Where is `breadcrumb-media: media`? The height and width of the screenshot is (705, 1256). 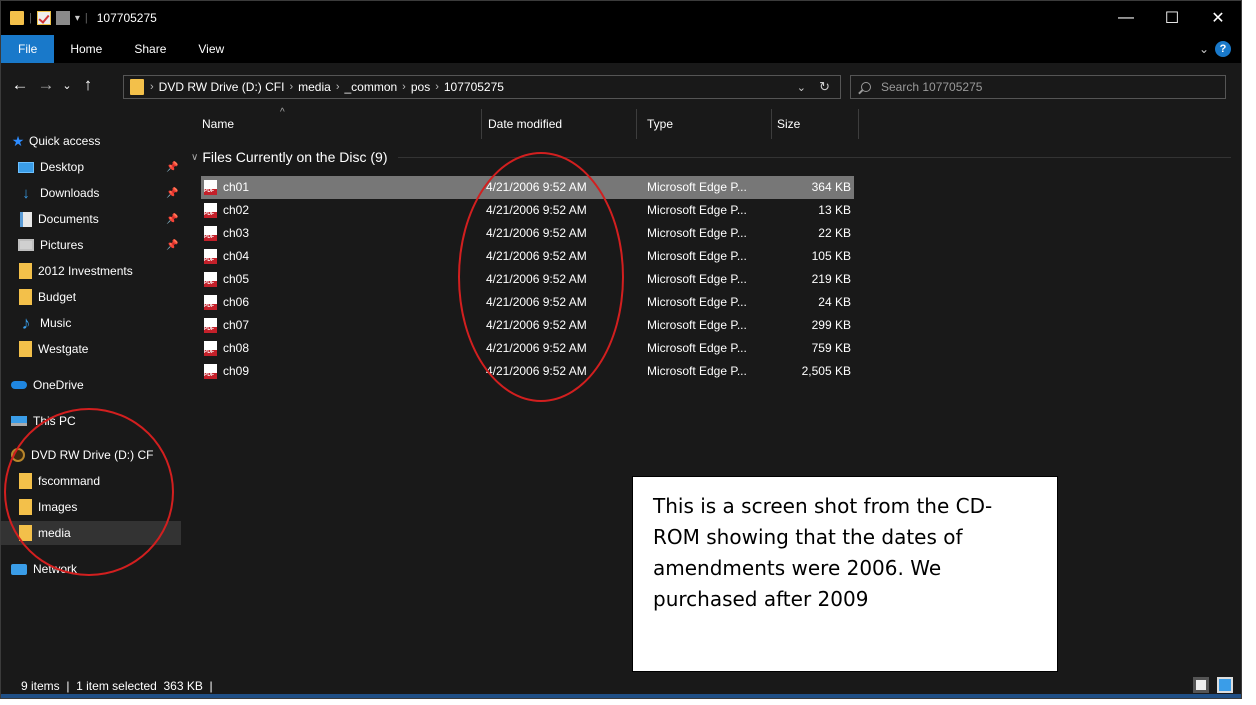
breadcrumb-media: media is located at coordinates (314, 87).